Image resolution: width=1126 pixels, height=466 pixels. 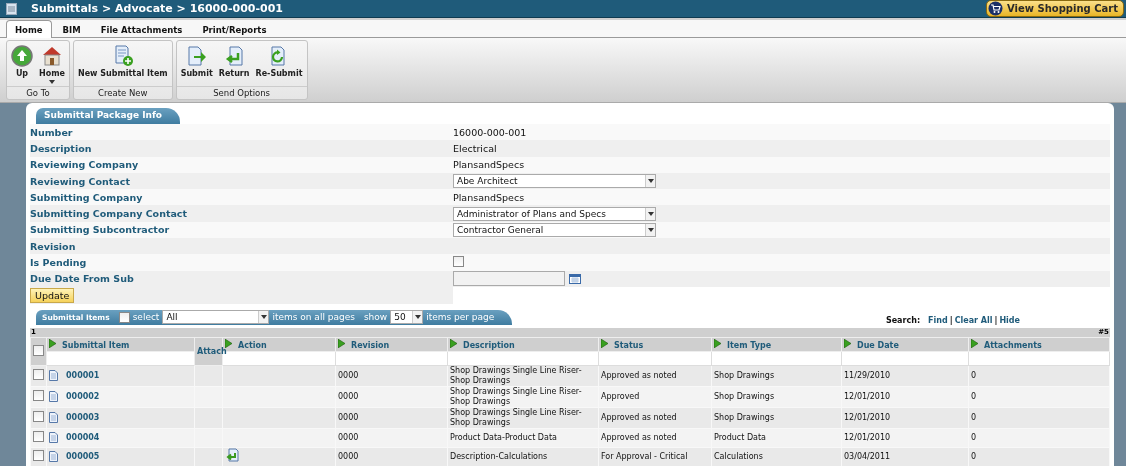 What do you see at coordinates (995, 8) in the screenshot?
I see `shopping-cart-icon` at bounding box center [995, 8].